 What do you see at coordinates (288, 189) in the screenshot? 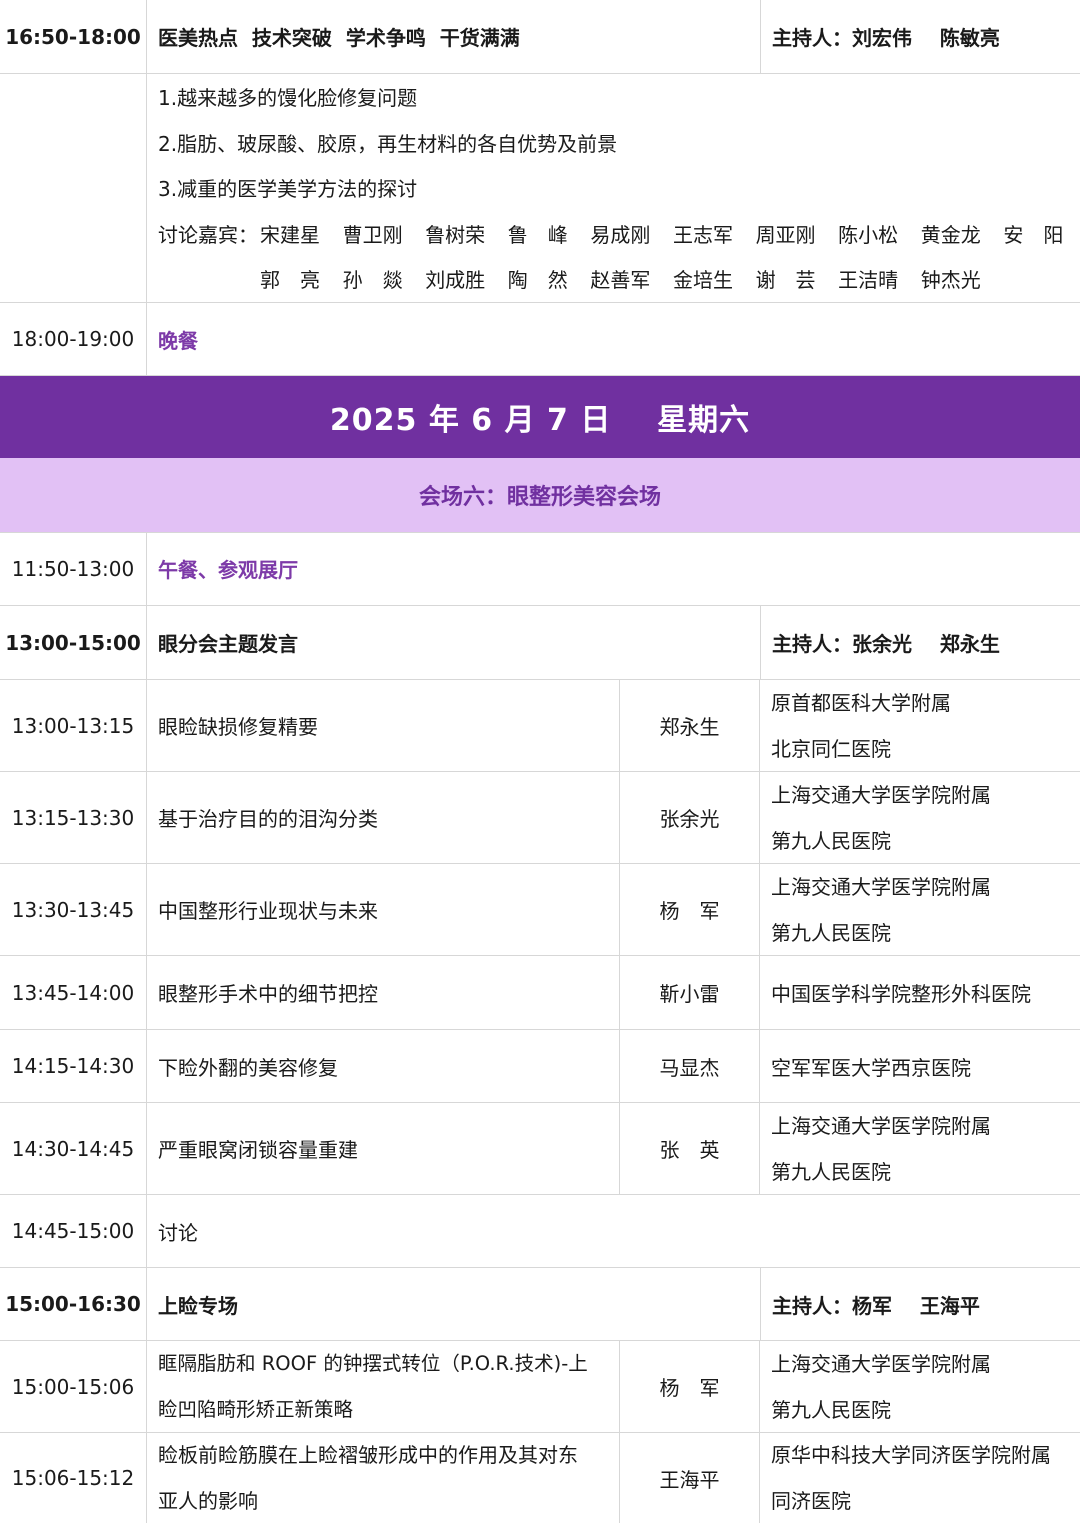
I see `discussion-item: 3.减重的医学美学方法的探讨` at bounding box center [288, 189].